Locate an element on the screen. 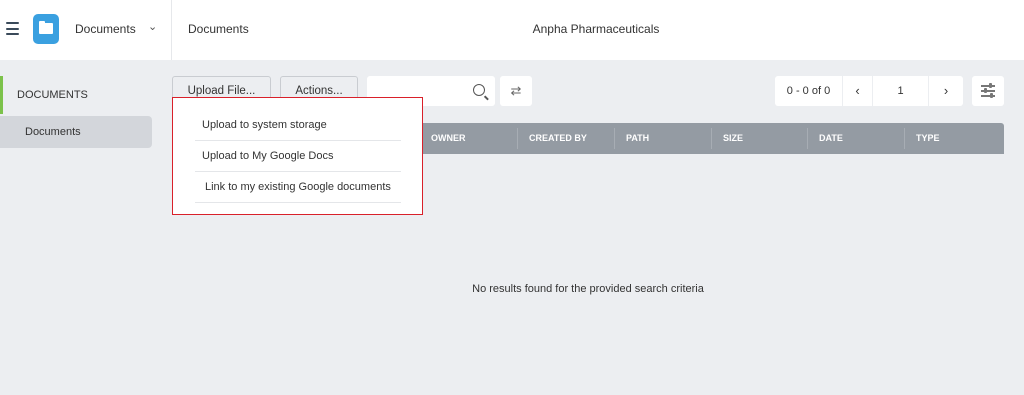 This screenshot has height=395, width=1024. menu-item-upload-system-storage: Upload to system storage is located at coordinates (298, 125).